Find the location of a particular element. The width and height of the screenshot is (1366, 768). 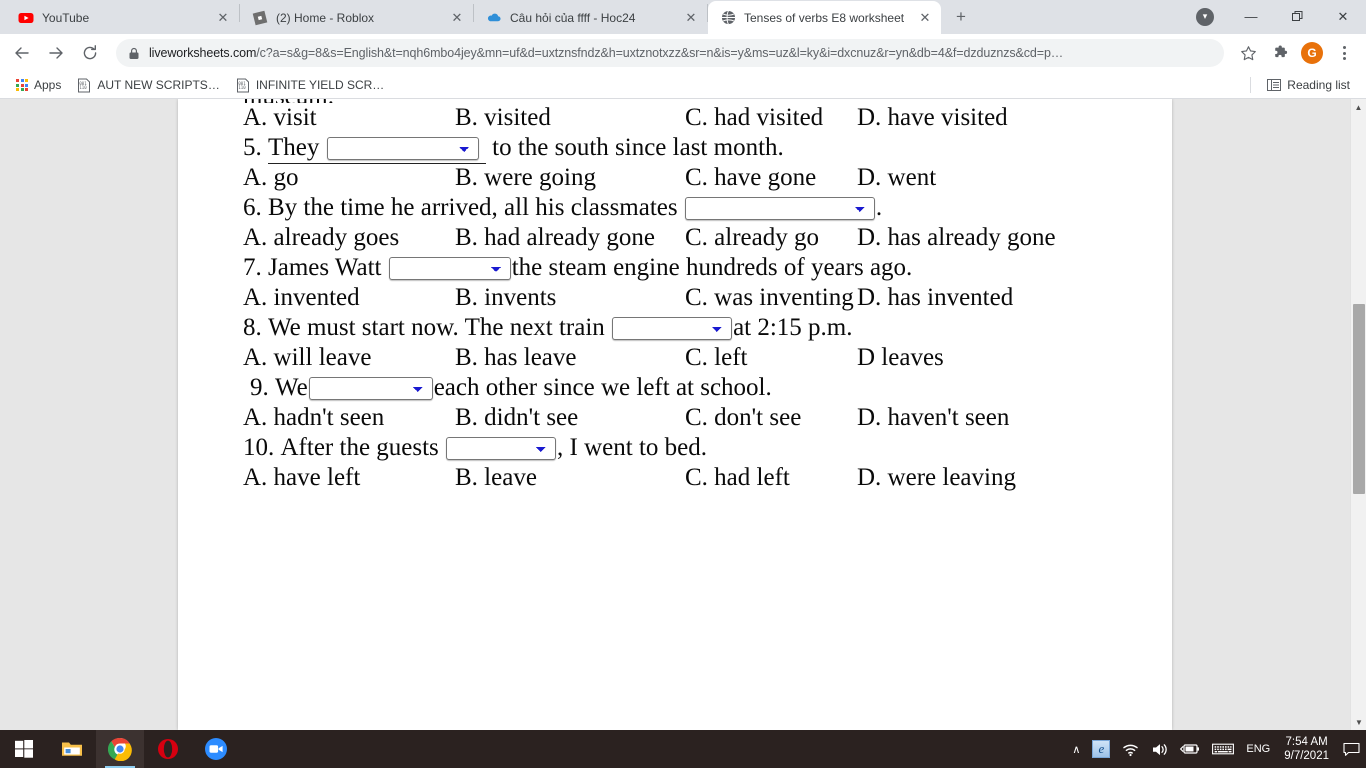

option-c: C. was inventing is located at coordinates (769, 297).